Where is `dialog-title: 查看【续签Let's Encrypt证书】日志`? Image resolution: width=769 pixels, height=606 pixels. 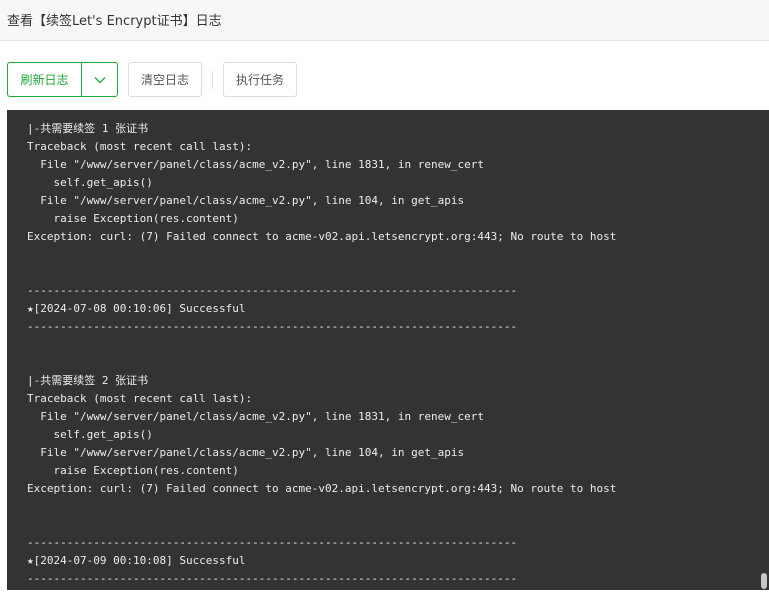 dialog-title: 查看【续签Let's Encrypt证书】日志 is located at coordinates (114, 21).